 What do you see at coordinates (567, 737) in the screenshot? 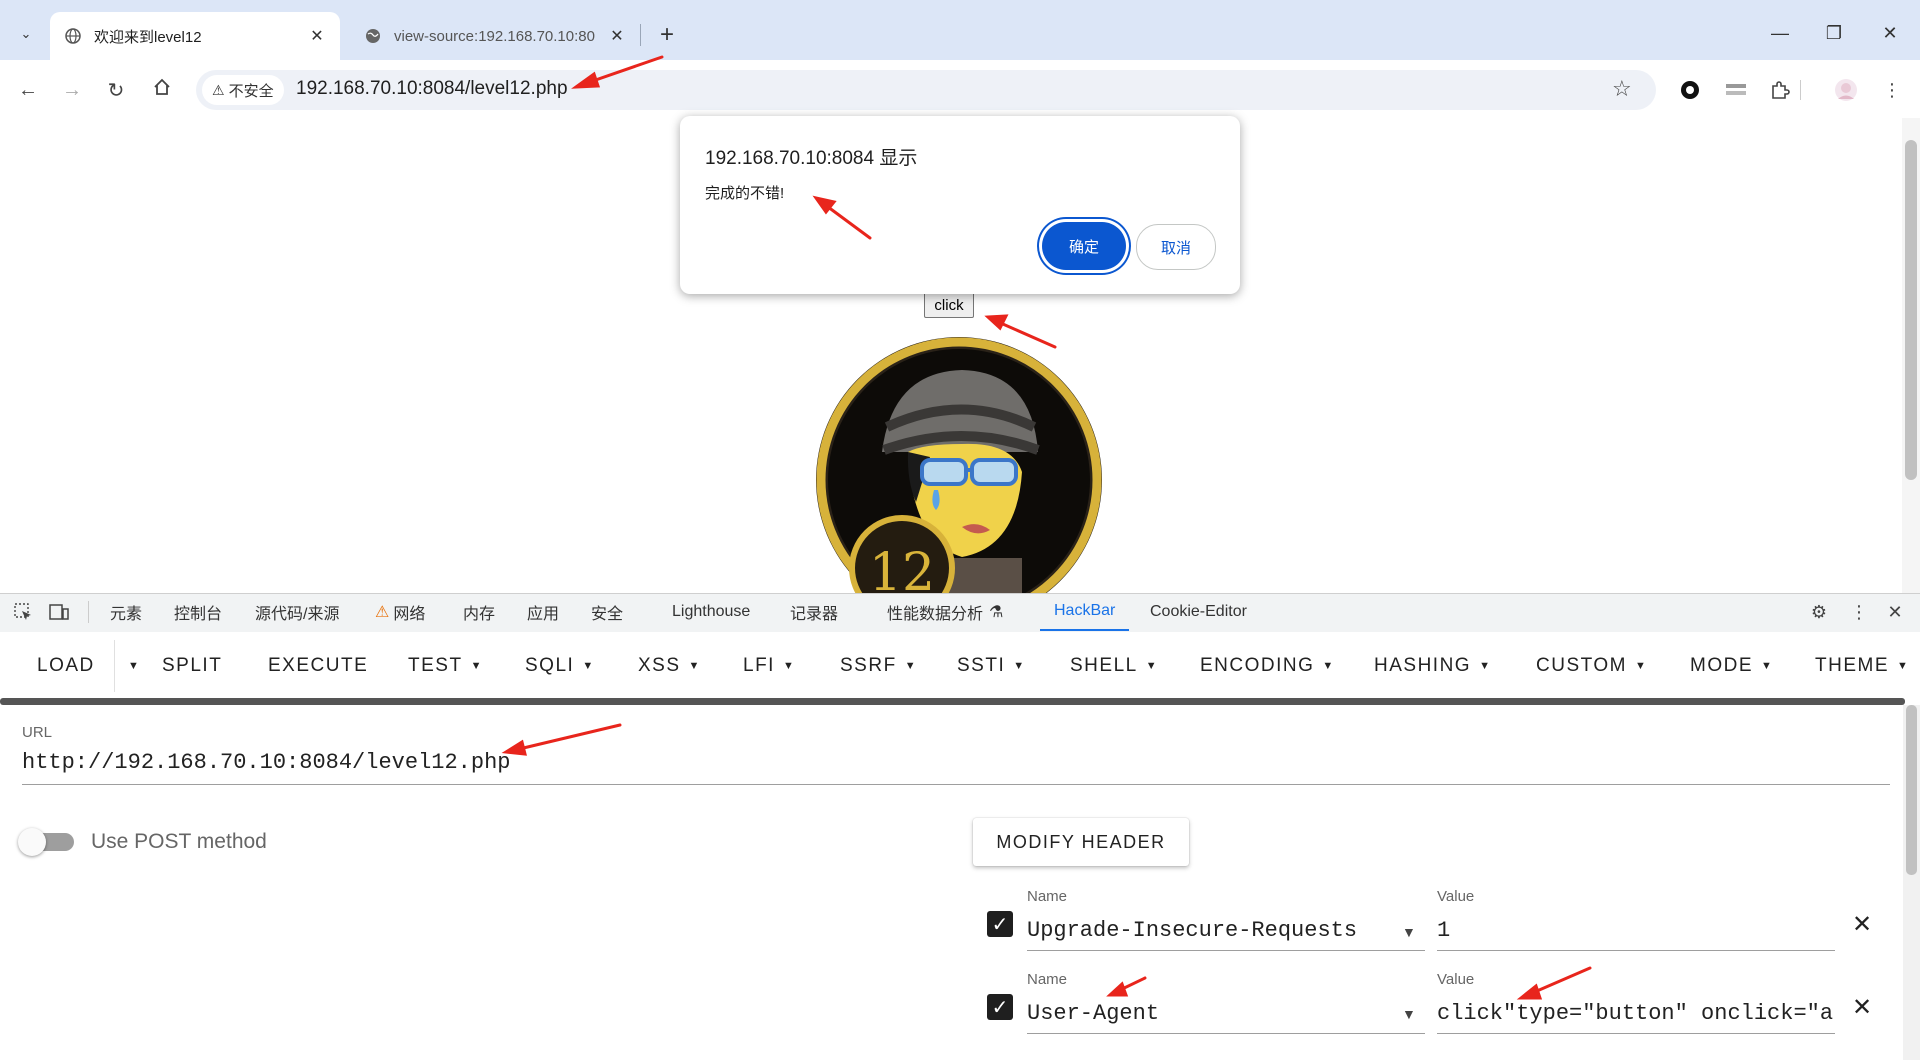
I see `annotation-arrow-hackbar-url` at bounding box center [567, 737].